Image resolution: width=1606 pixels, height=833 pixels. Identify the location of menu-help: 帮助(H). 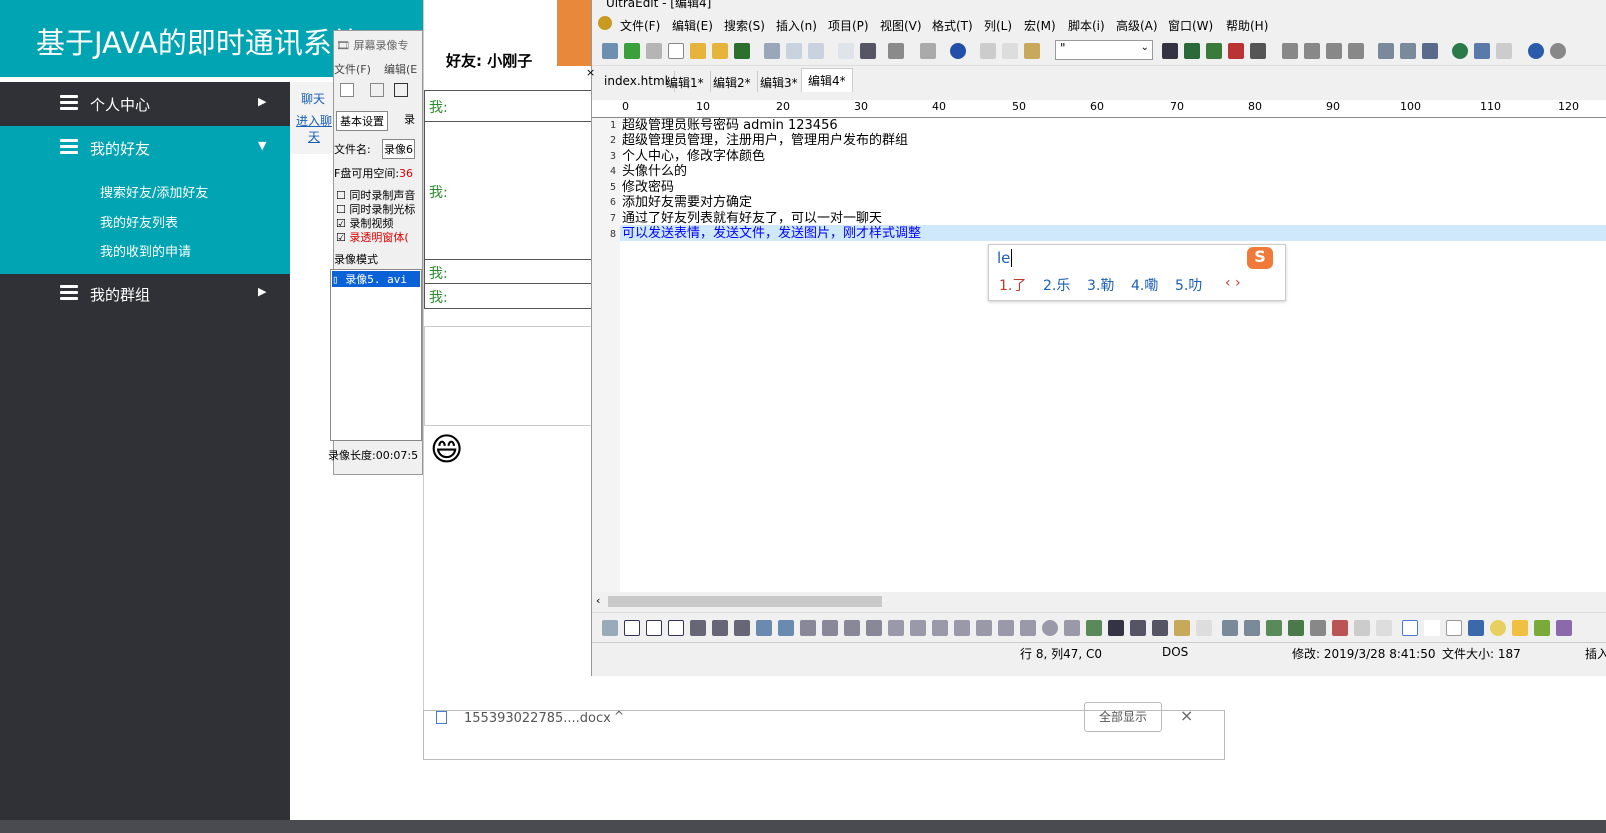
(1247, 25).